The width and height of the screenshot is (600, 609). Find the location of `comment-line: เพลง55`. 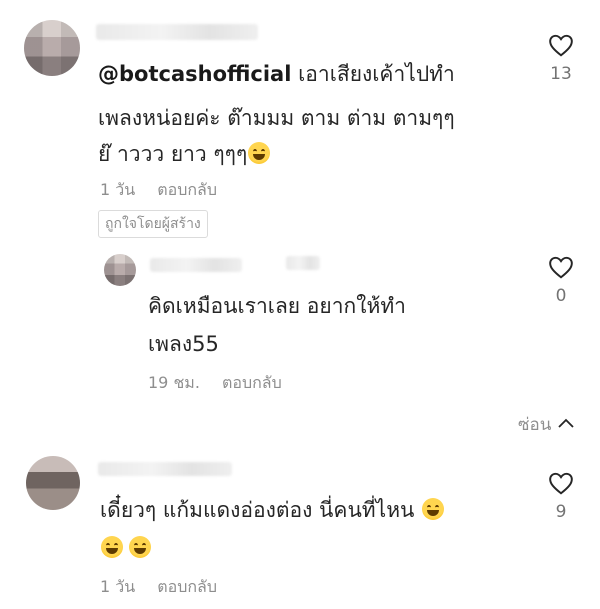

comment-line: เพลง55 is located at coordinates (183, 344).